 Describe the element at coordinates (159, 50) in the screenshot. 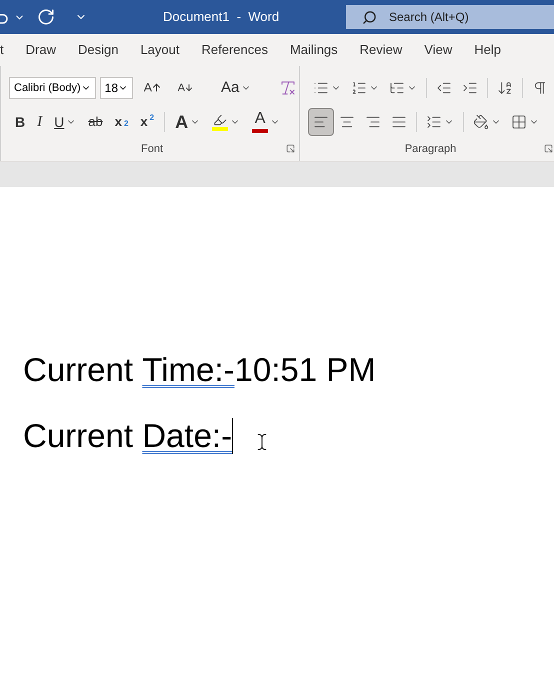

I see `ribbon-tab: Layout` at that location.